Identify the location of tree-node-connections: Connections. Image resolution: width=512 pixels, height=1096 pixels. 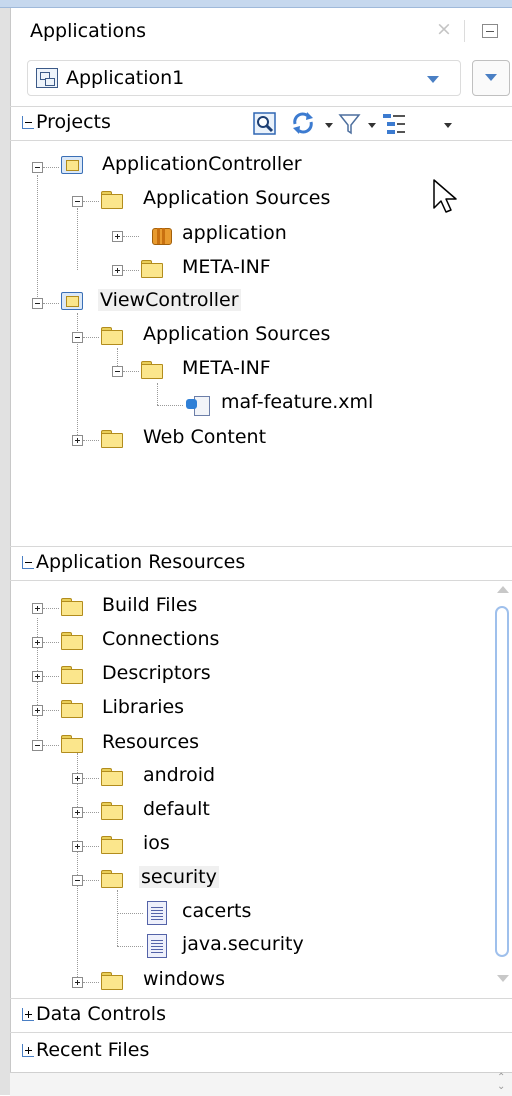
(240, 643).